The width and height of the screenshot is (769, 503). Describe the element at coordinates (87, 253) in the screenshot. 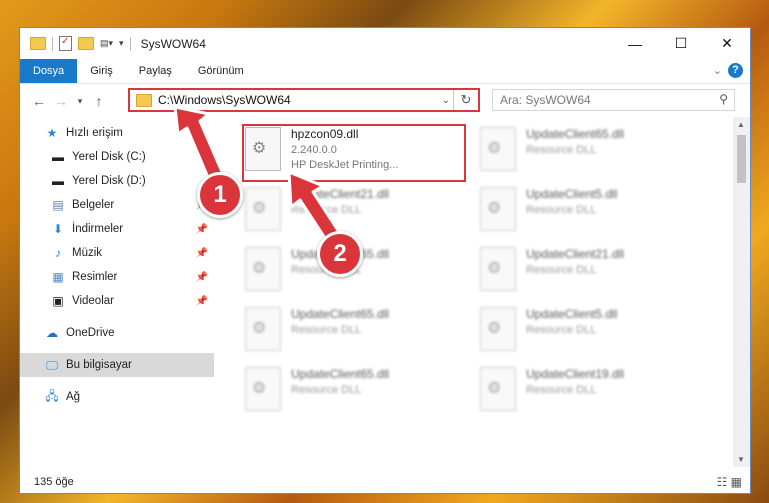

I see `sidebar-item-label: Müzik` at that location.